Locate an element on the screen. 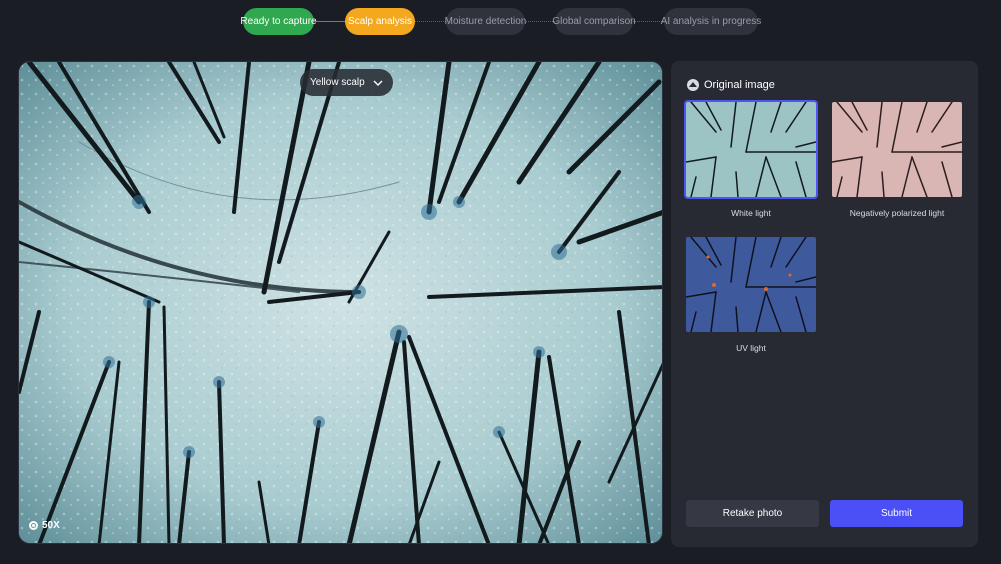 This screenshot has width=1001, height=564. step-moisture-detection: Moisture detection is located at coordinates (485, 21).